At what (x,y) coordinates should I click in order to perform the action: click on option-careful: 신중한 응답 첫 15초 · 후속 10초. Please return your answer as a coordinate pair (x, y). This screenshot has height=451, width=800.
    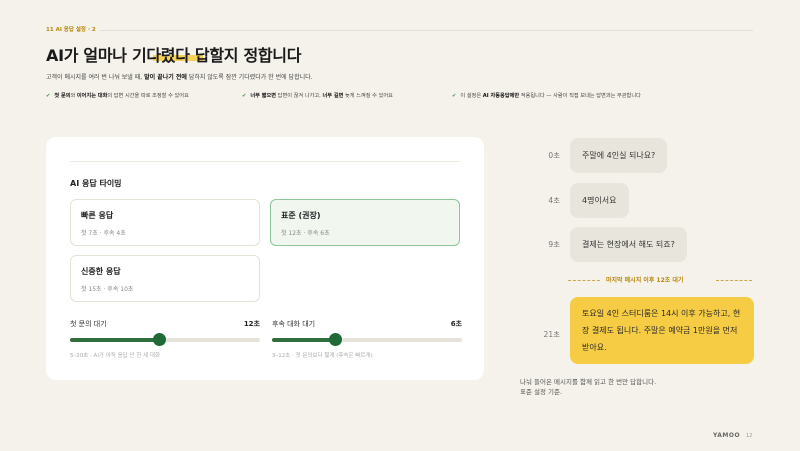
    Looking at the image, I should click on (165, 278).